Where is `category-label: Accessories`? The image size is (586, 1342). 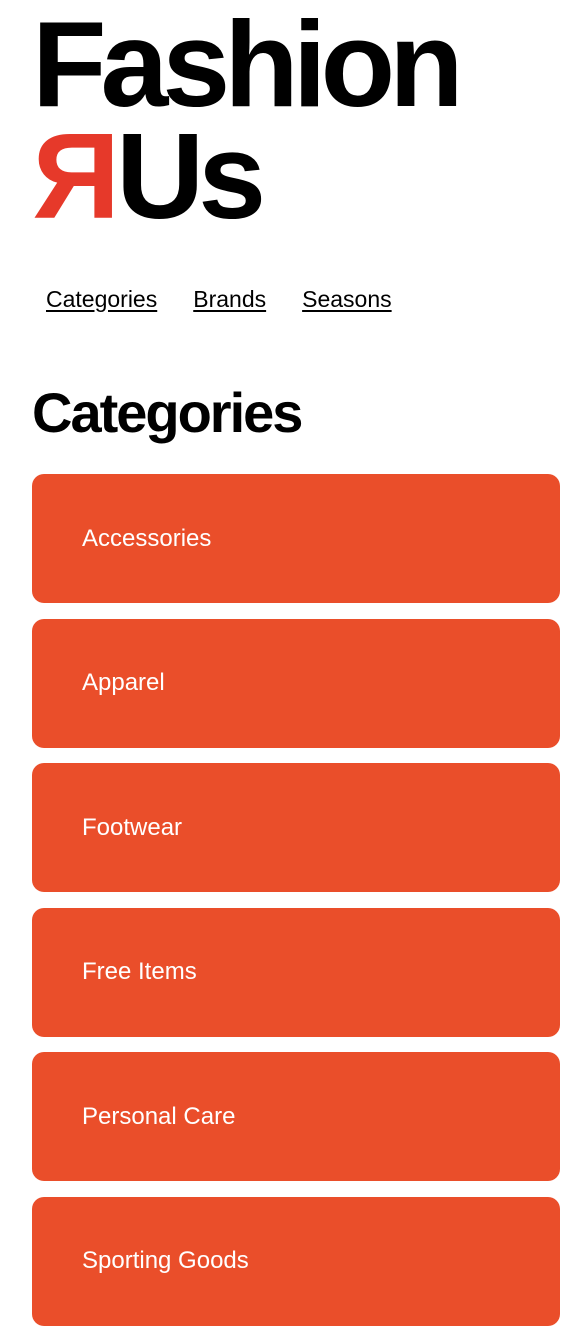
category-label: Accessories is located at coordinates (147, 538).